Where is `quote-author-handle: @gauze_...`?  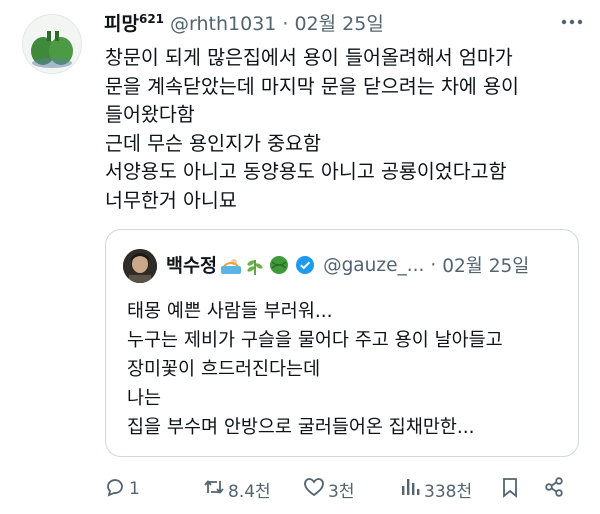
quote-author-handle: @gauze_... is located at coordinates (373, 265).